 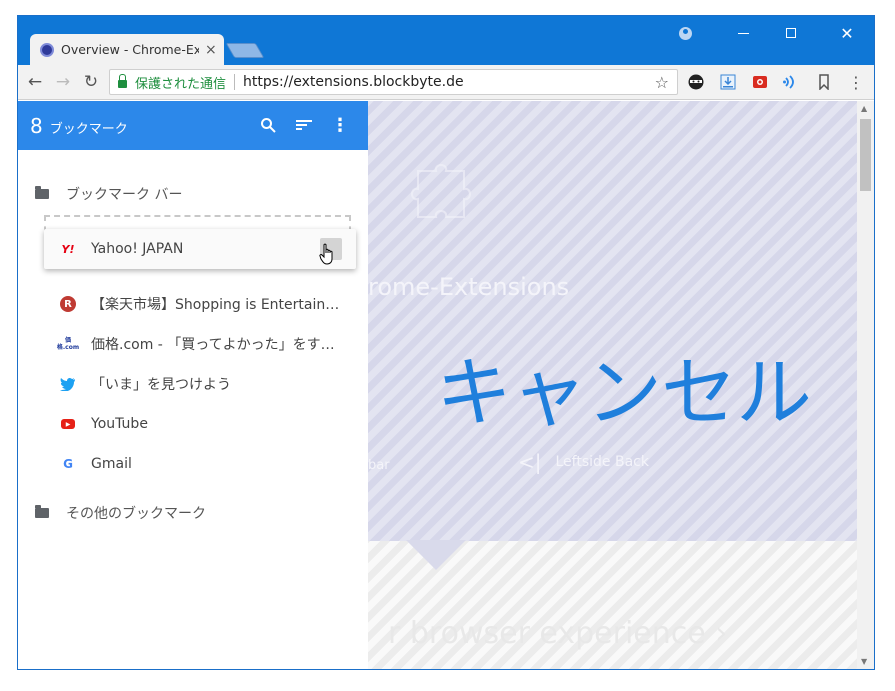 What do you see at coordinates (68, 464) in the screenshot?
I see `google-favicon-icon: G` at bounding box center [68, 464].